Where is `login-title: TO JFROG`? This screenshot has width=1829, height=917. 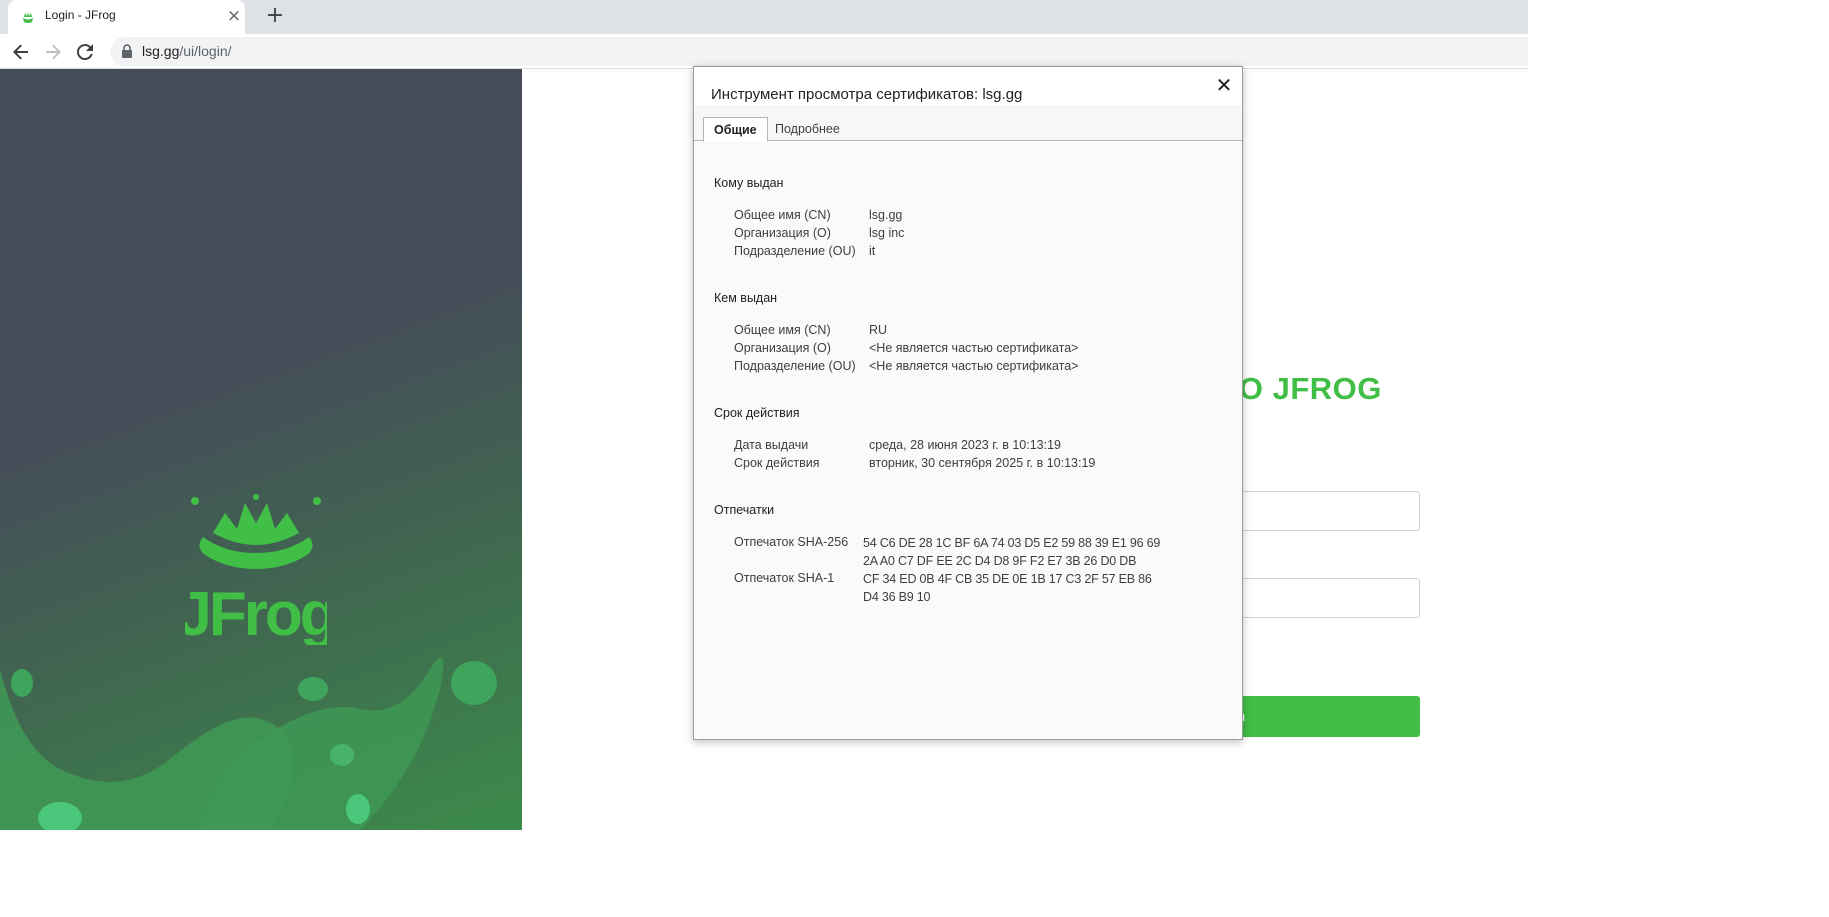 login-title: TO JFROG is located at coordinates (1301, 388).